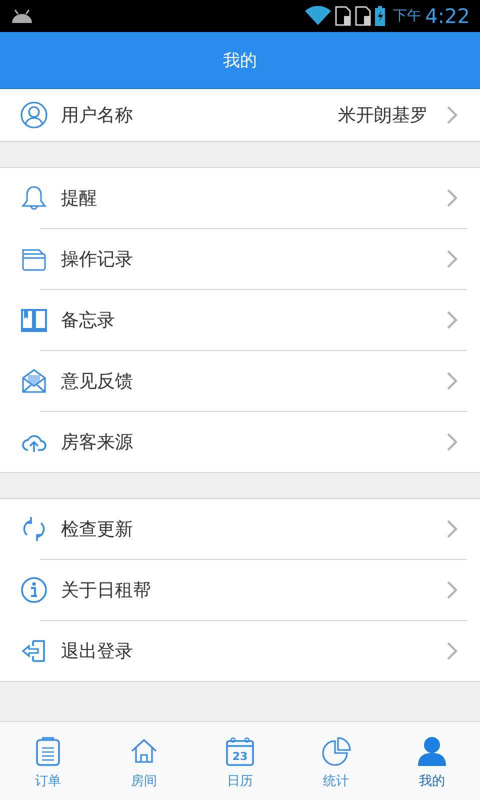 This screenshot has height=800, width=480. I want to click on bell-icon, so click(34, 198).